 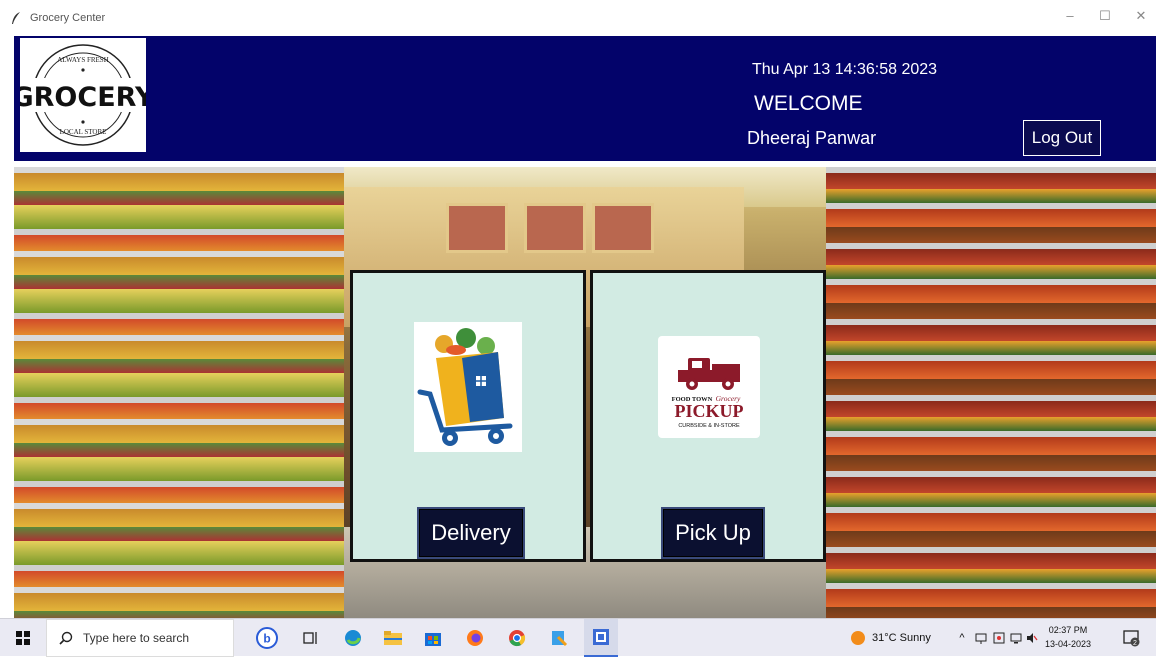 I want to click on search-icon, so click(x=66, y=638).